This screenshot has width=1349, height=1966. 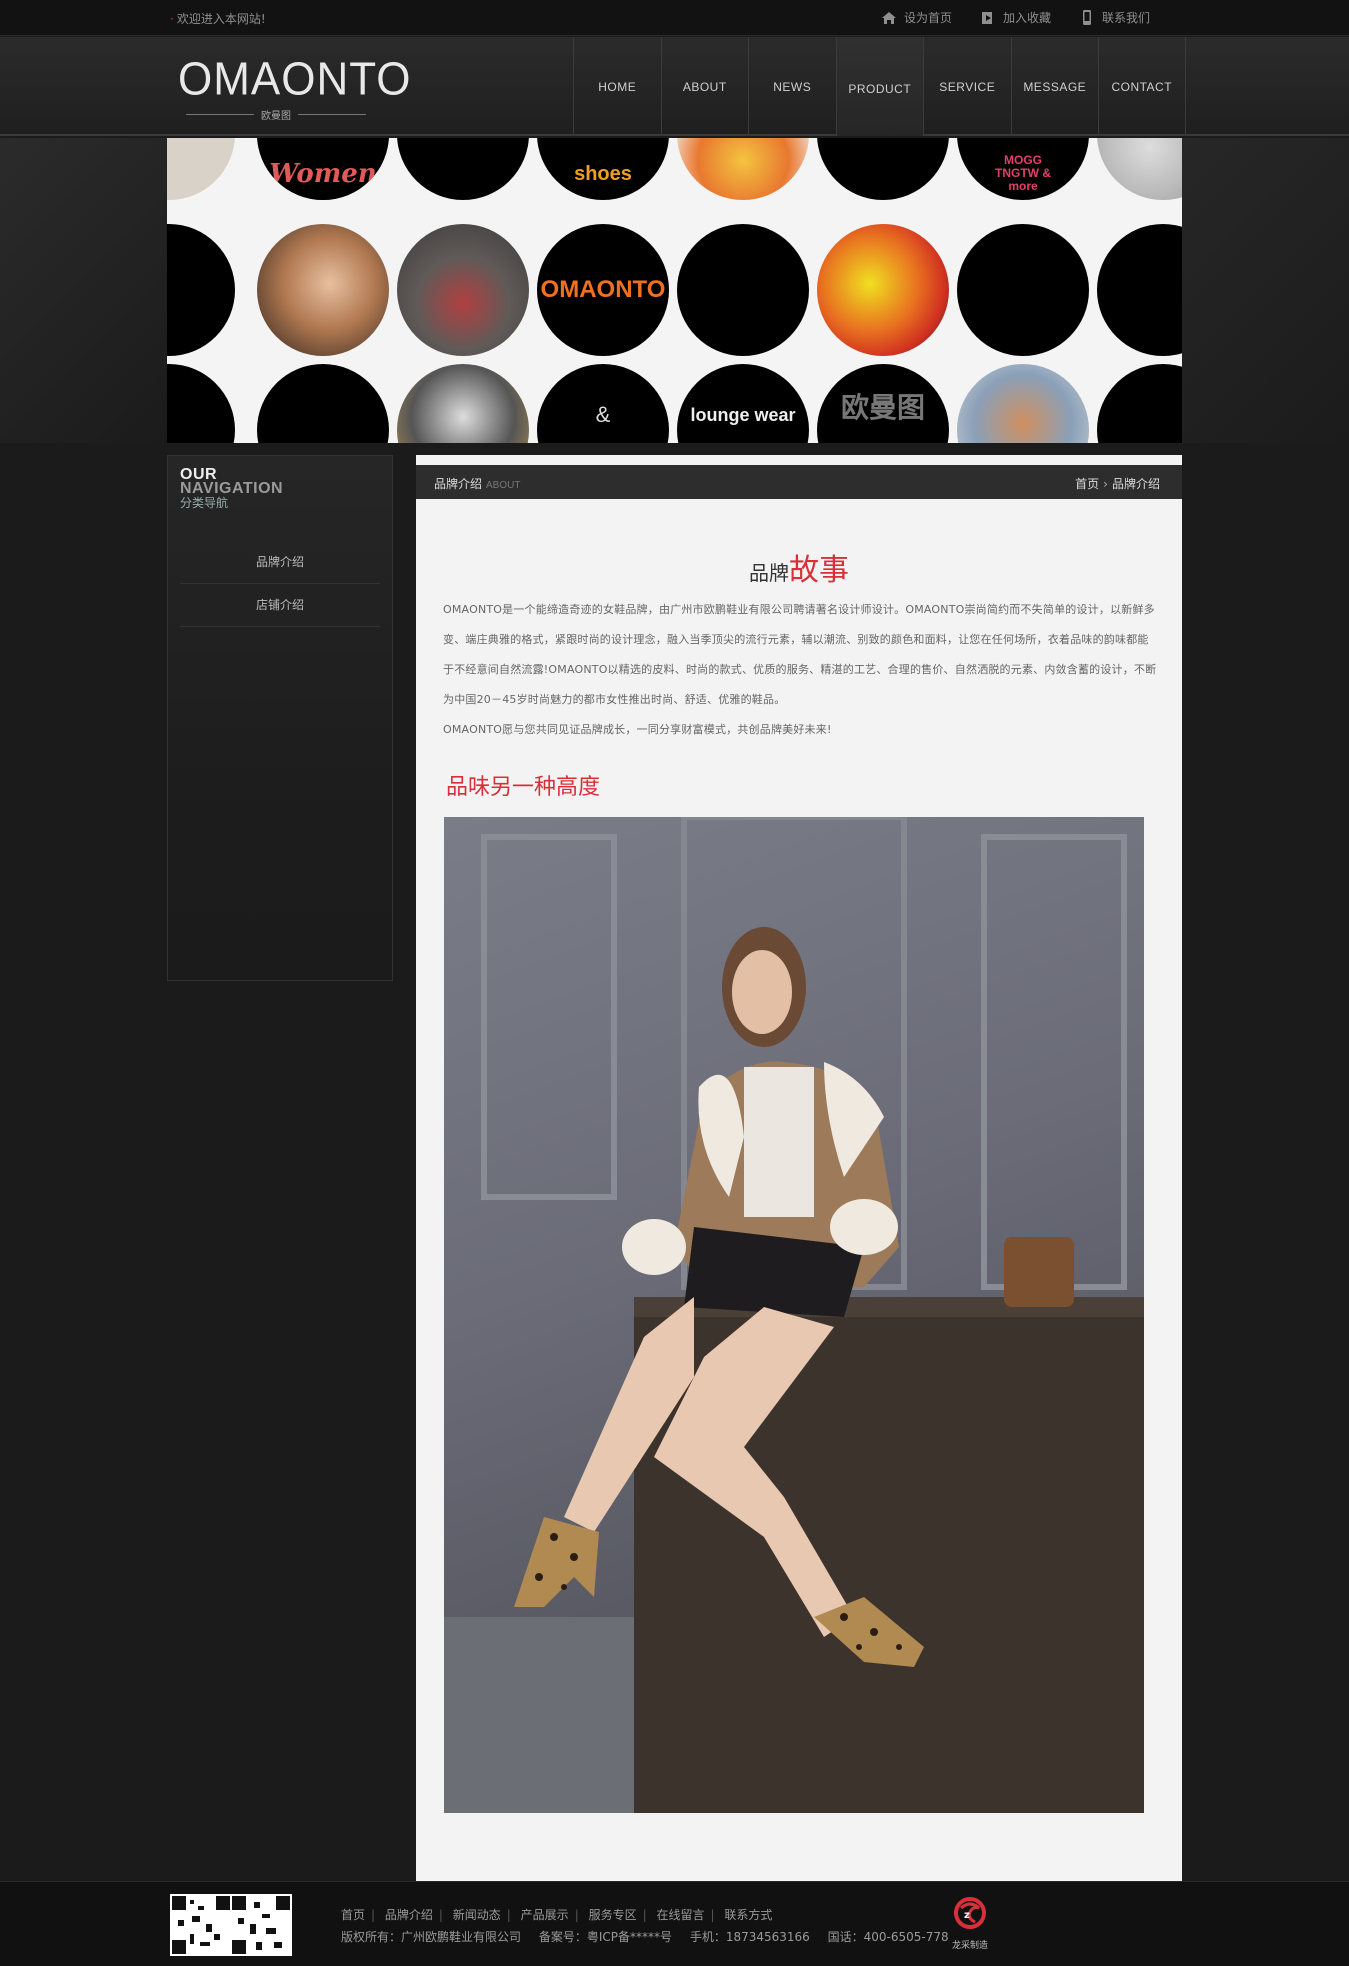 What do you see at coordinates (743, 169) in the screenshot?
I see `banner-circle-sandal-photo` at bounding box center [743, 169].